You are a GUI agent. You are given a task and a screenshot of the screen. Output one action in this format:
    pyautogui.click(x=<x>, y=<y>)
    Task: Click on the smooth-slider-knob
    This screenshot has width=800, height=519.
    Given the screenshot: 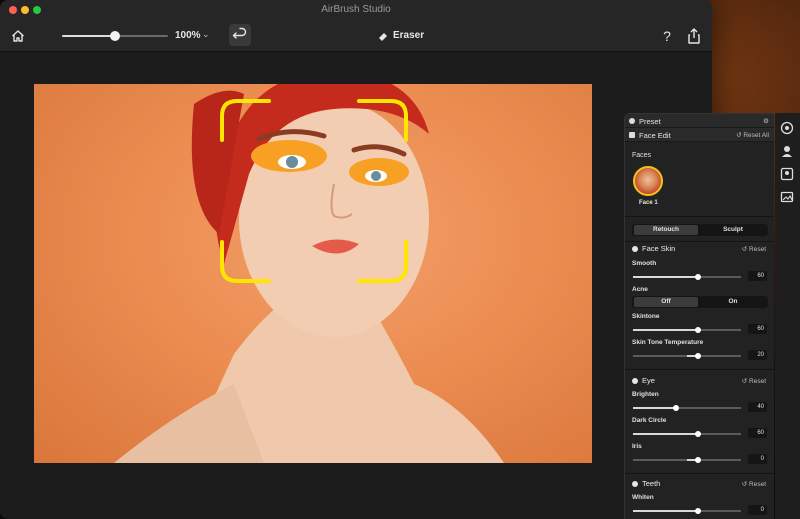 What is the action you would take?
    pyautogui.click(x=697, y=276)
    